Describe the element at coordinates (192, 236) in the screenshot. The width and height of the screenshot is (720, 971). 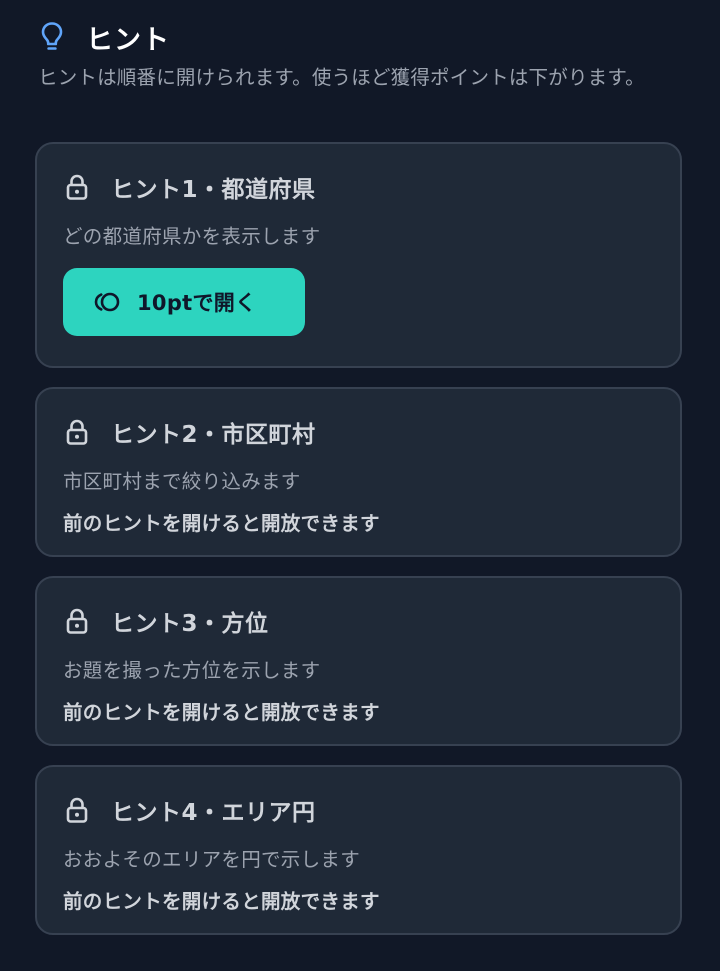
I see `hint-description: どの都道府県かを表示します` at that location.